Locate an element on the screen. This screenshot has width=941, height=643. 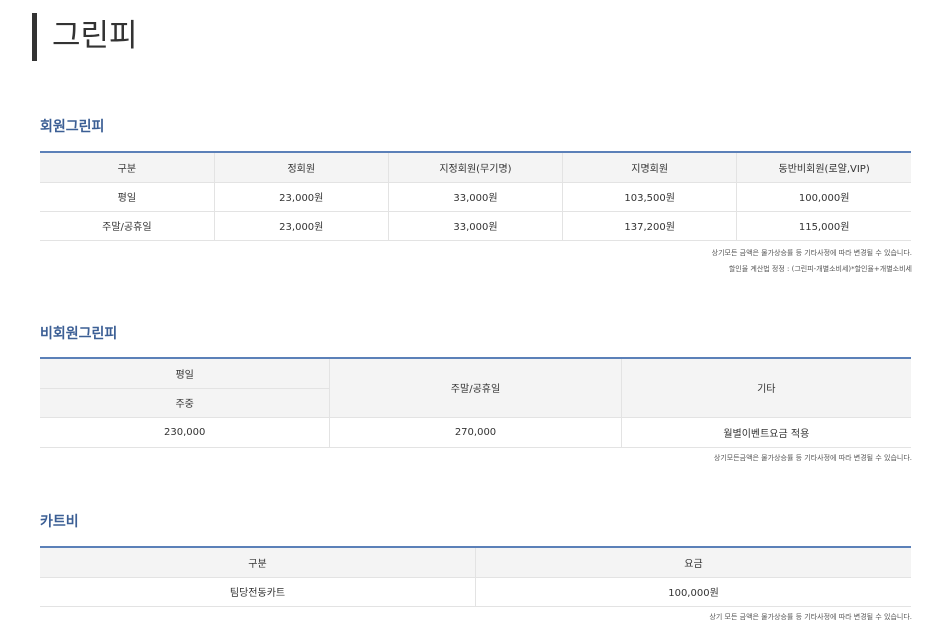
column-header: 주말/공휴일 is located at coordinates (475, 388).